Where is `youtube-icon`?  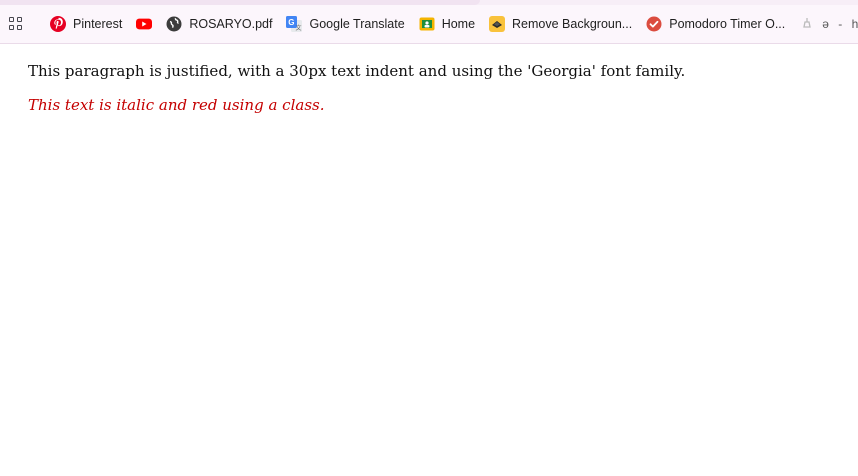 youtube-icon is located at coordinates (144, 24).